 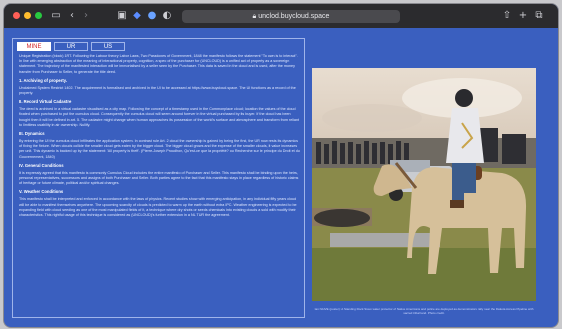 I want to click on section-heading: II. Record Virtual Cadastre, so click(x=45, y=102).